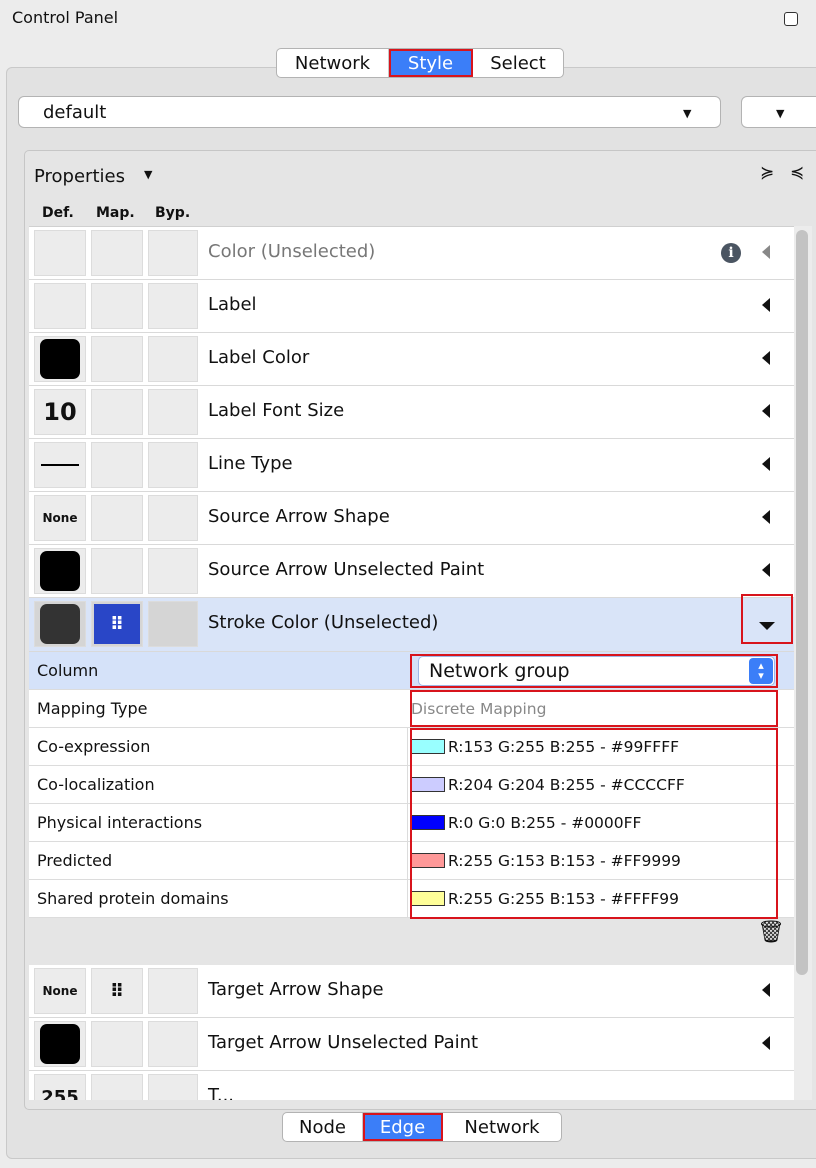 The width and height of the screenshot is (816, 1168). What do you see at coordinates (731, 253) in the screenshot?
I see `info-icon: i` at bounding box center [731, 253].